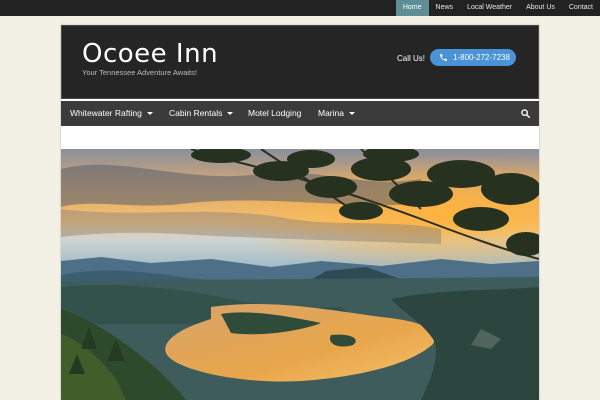  Describe the element at coordinates (106, 113) in the screenshot. I see `nav-label: Whitewater Rafting` at that location.